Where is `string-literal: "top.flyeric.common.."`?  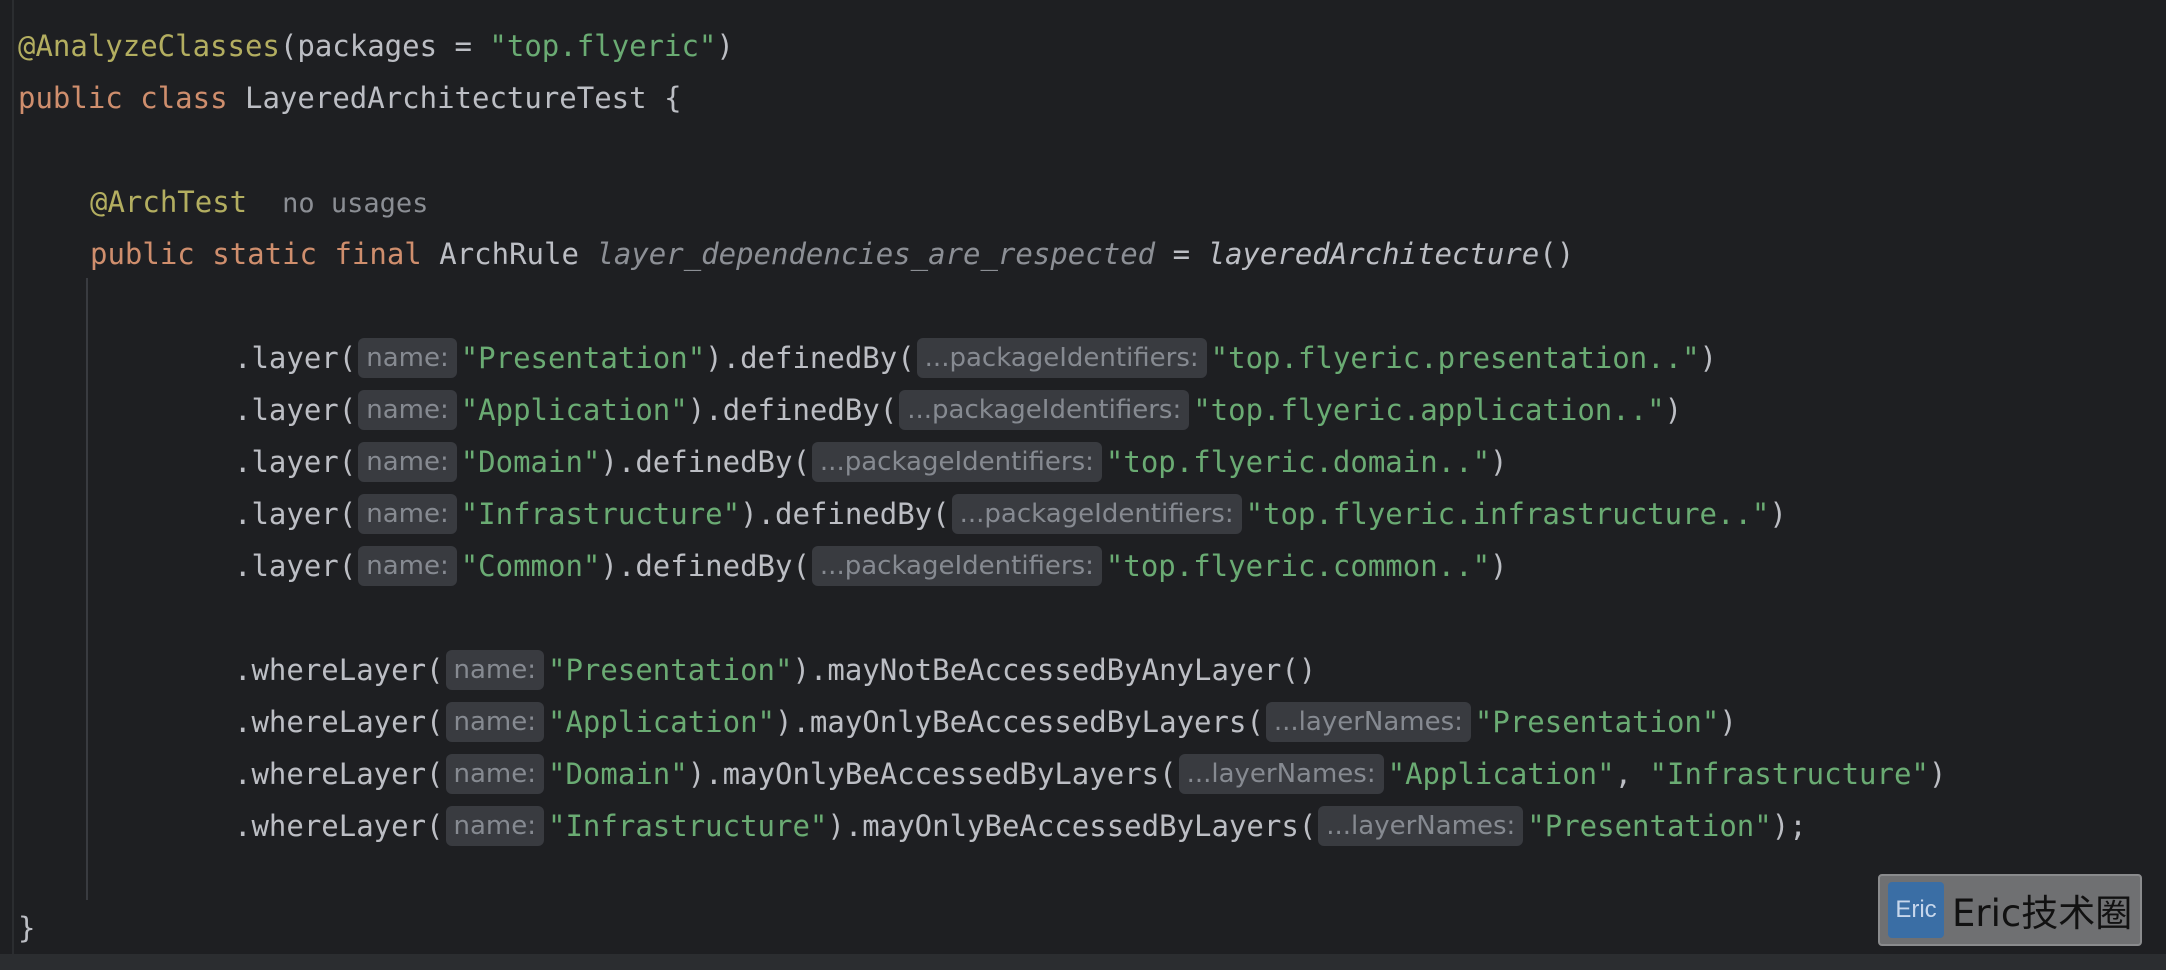
string-literal: "top.flyeric.common.." is located at coordinates (1298, 566).